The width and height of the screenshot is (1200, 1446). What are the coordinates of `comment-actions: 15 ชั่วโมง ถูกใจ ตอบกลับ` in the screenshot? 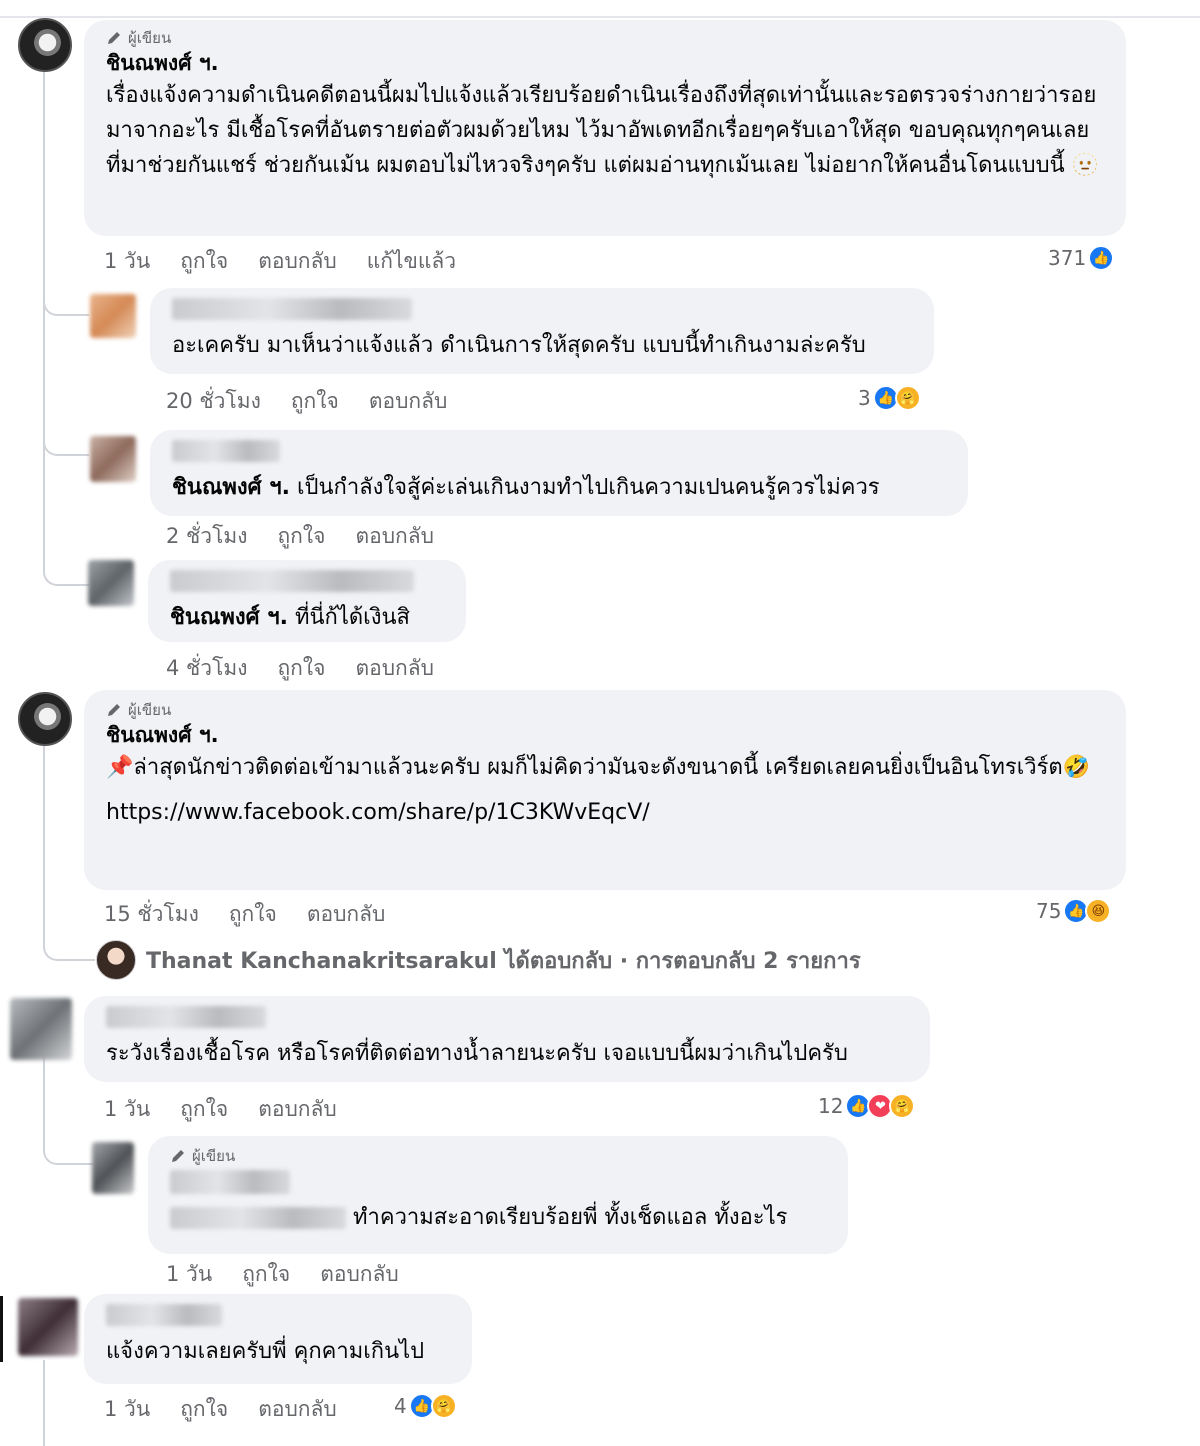 It's located at (244, 914).